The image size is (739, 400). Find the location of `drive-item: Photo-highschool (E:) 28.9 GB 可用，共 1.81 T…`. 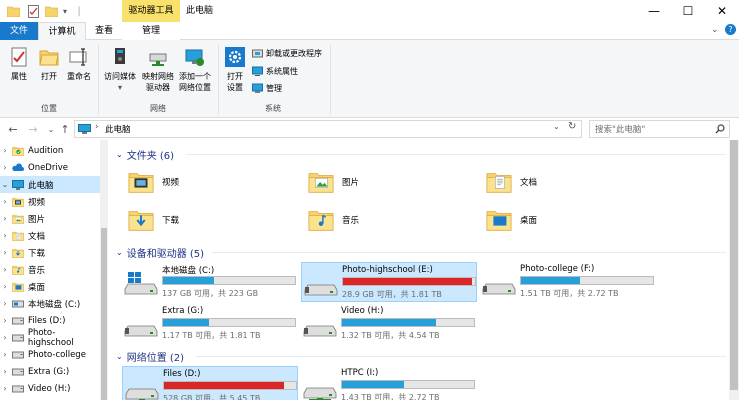

drive-item: Photo-highschool (E:) 28.9 GB 可用，共 1.81 T… is located at coordinates (389, 282).